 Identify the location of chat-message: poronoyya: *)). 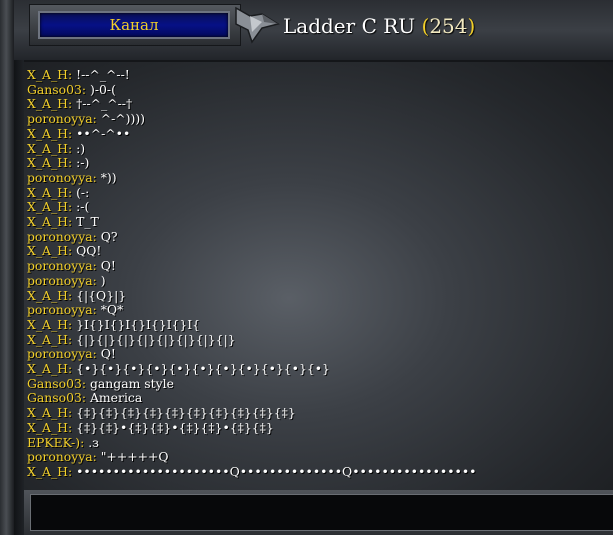
(251, 177).